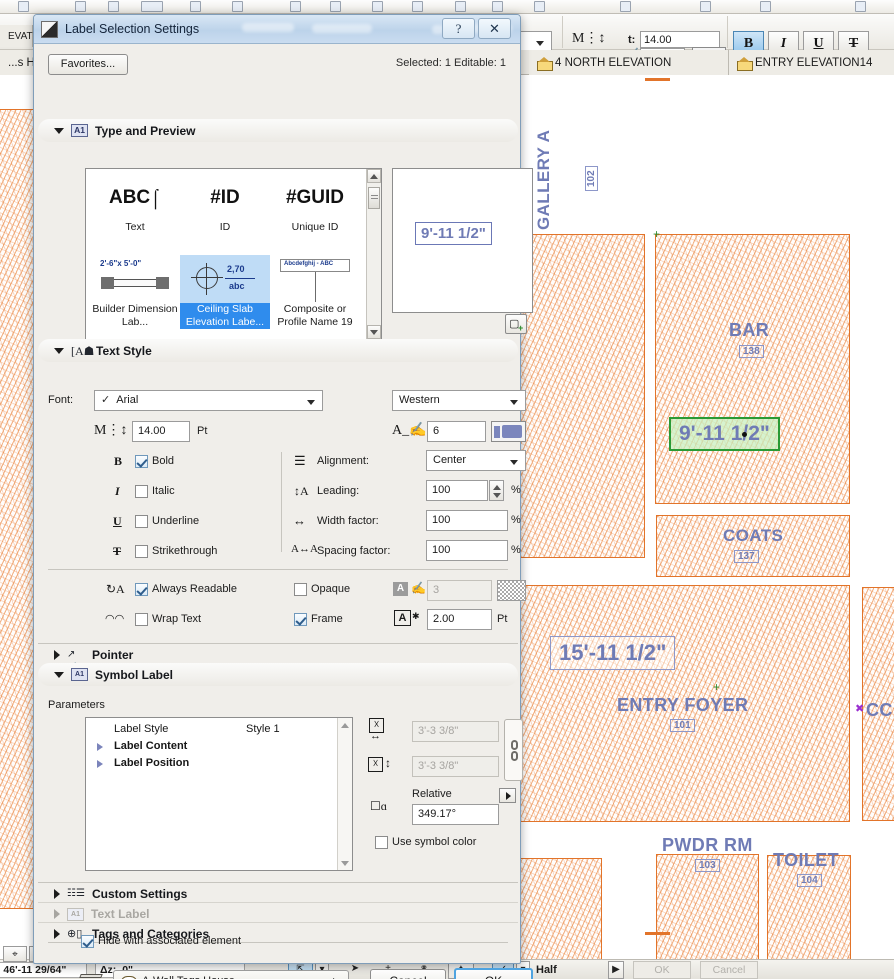  What do you see at coordinates (87, 941) in the screenshot?
I see `hide-with-element-checkbox` at bounding box center [87, 941].